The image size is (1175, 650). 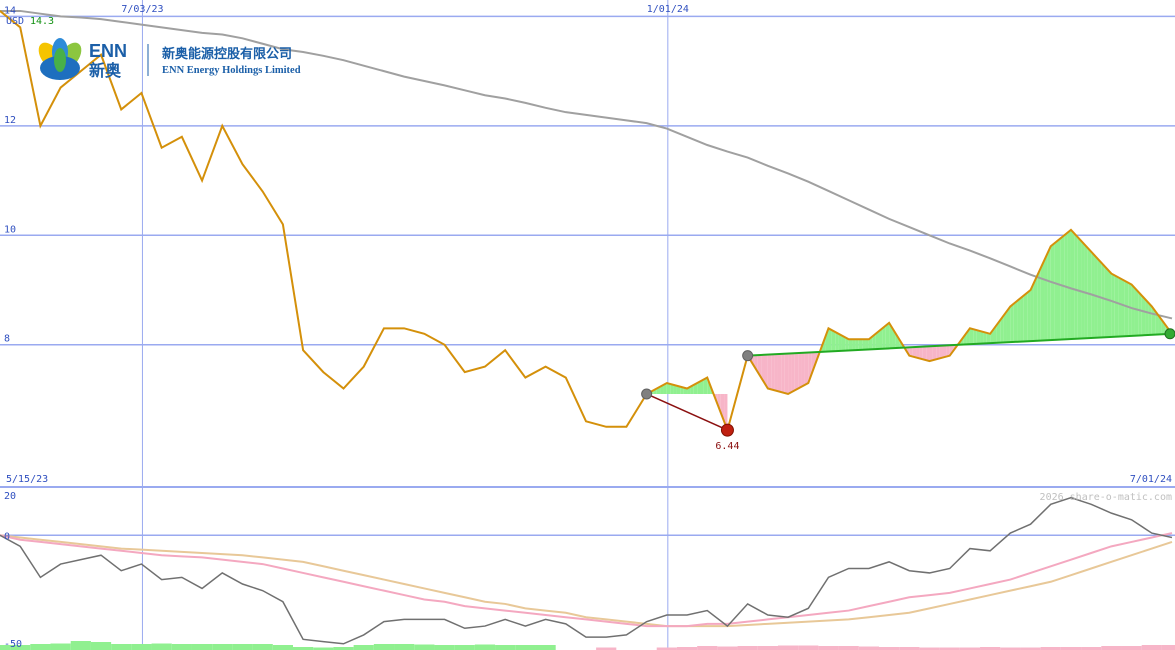 I want to click on low-point-marker, so click(x=727, y=430).